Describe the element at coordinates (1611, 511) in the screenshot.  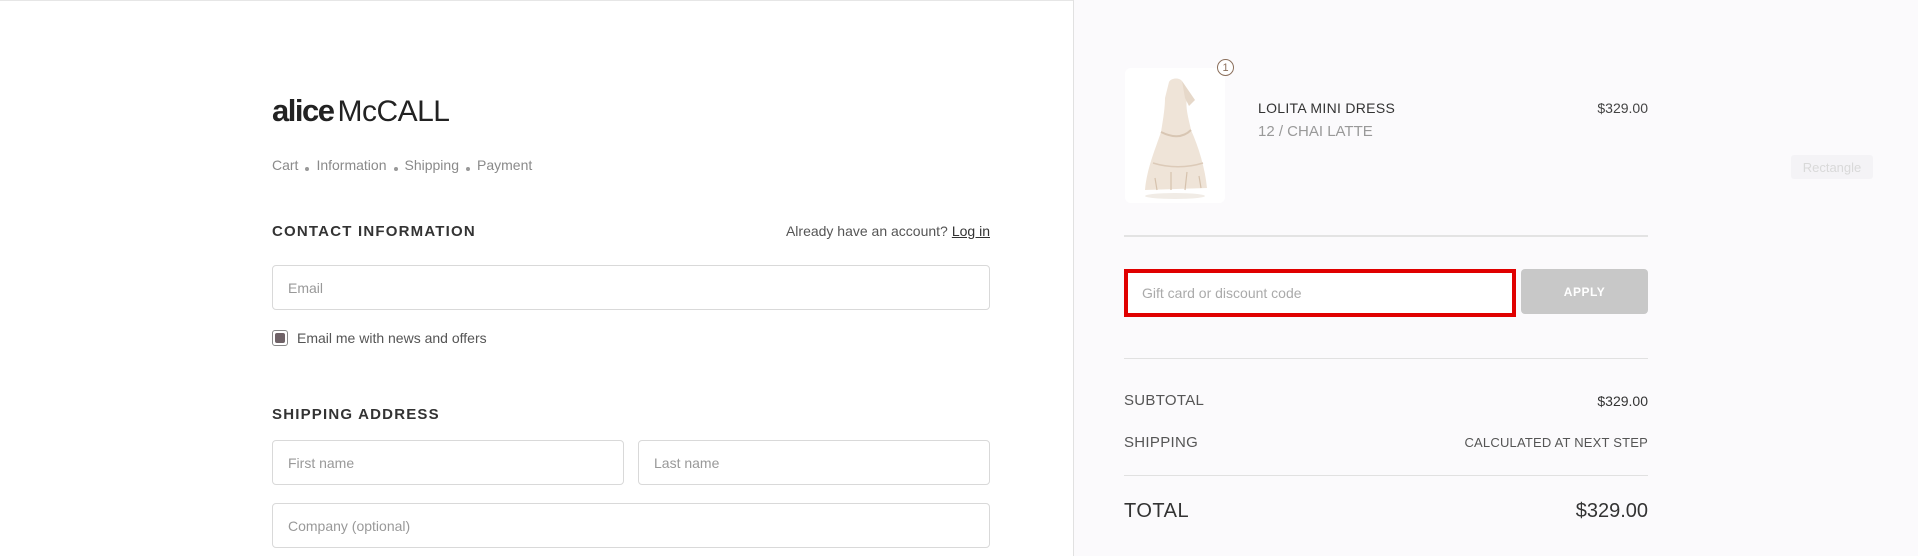
I see `total-value: $329.00` at that location.